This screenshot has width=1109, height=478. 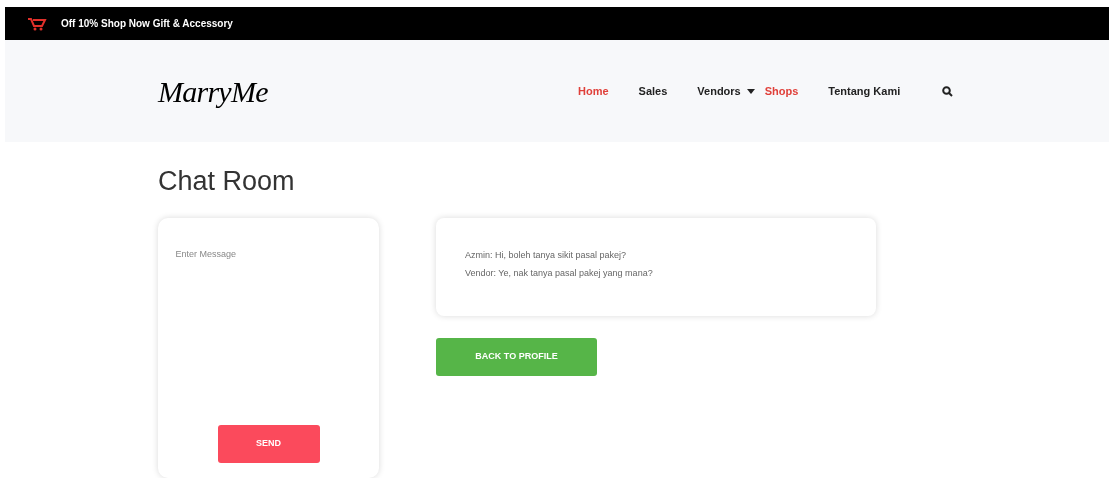 I want to click on cart-icon, so click(x=37, y=23).